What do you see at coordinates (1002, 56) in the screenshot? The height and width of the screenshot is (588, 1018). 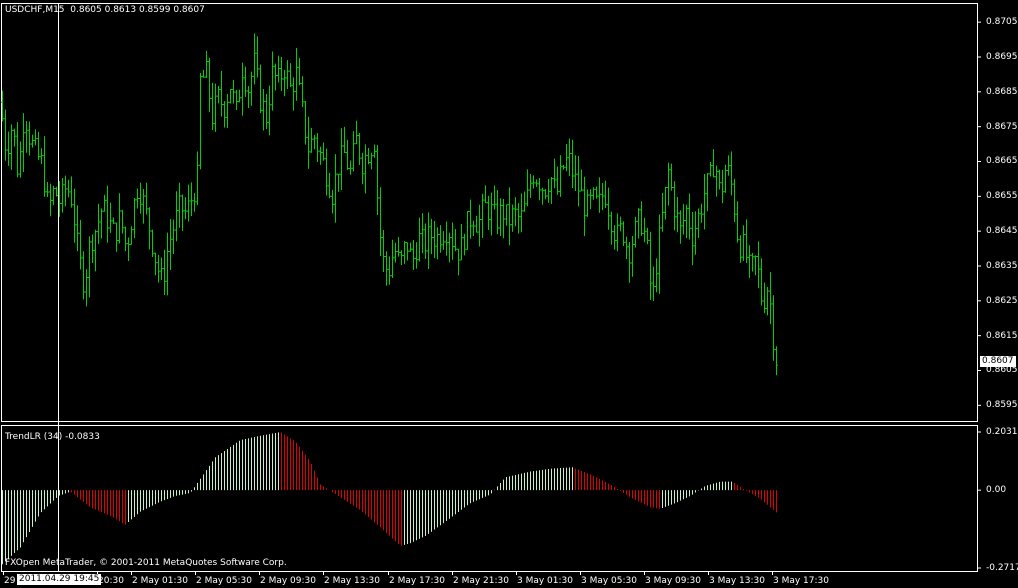 I see `price-axis-label: 0.8695` at bounding box center [1002, 56].